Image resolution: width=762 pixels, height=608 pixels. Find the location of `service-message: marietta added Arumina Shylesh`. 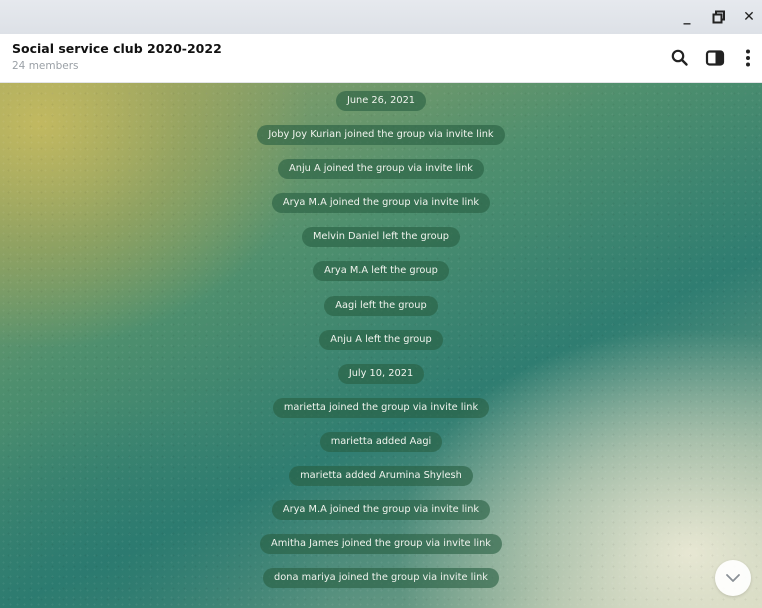

service-message: marietta added Arumina Shylesh is located at coordinates (381, 483).